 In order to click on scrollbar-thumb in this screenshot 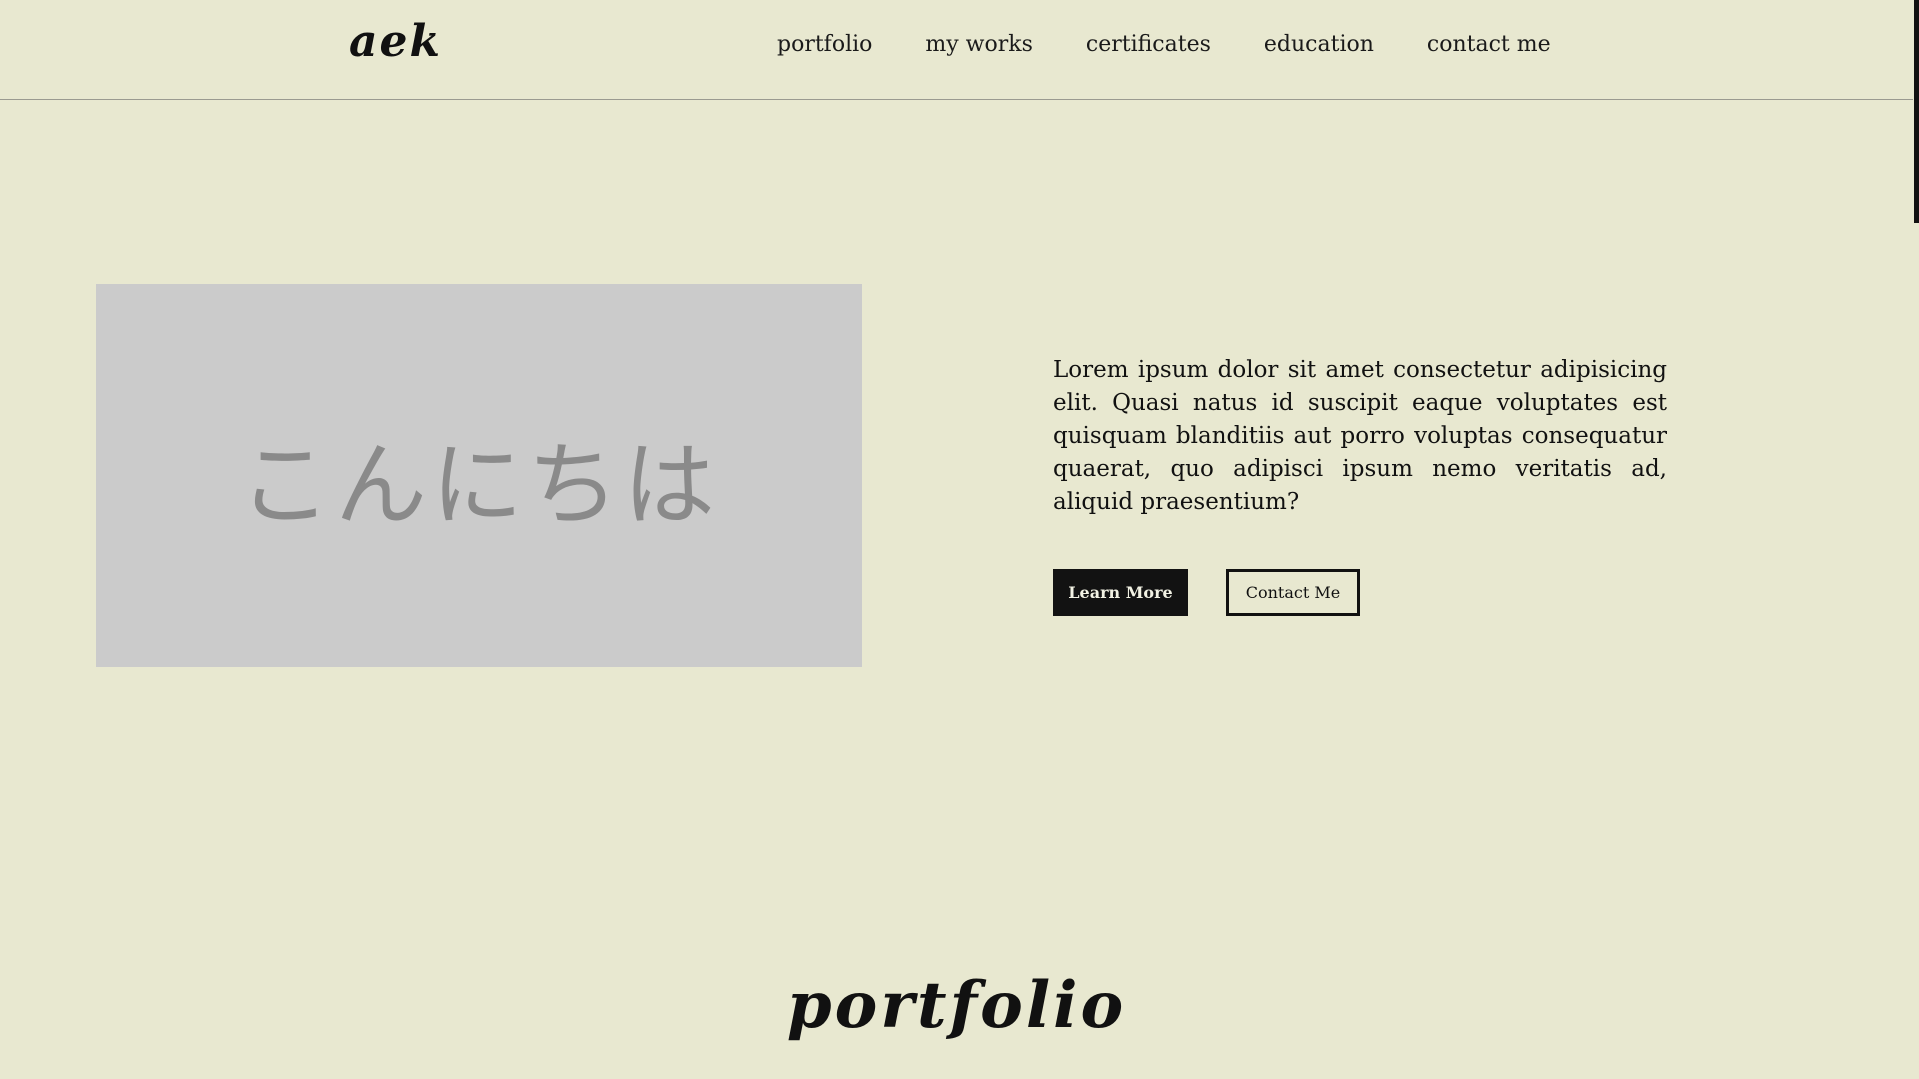, I will do `click(1916, 111)`.